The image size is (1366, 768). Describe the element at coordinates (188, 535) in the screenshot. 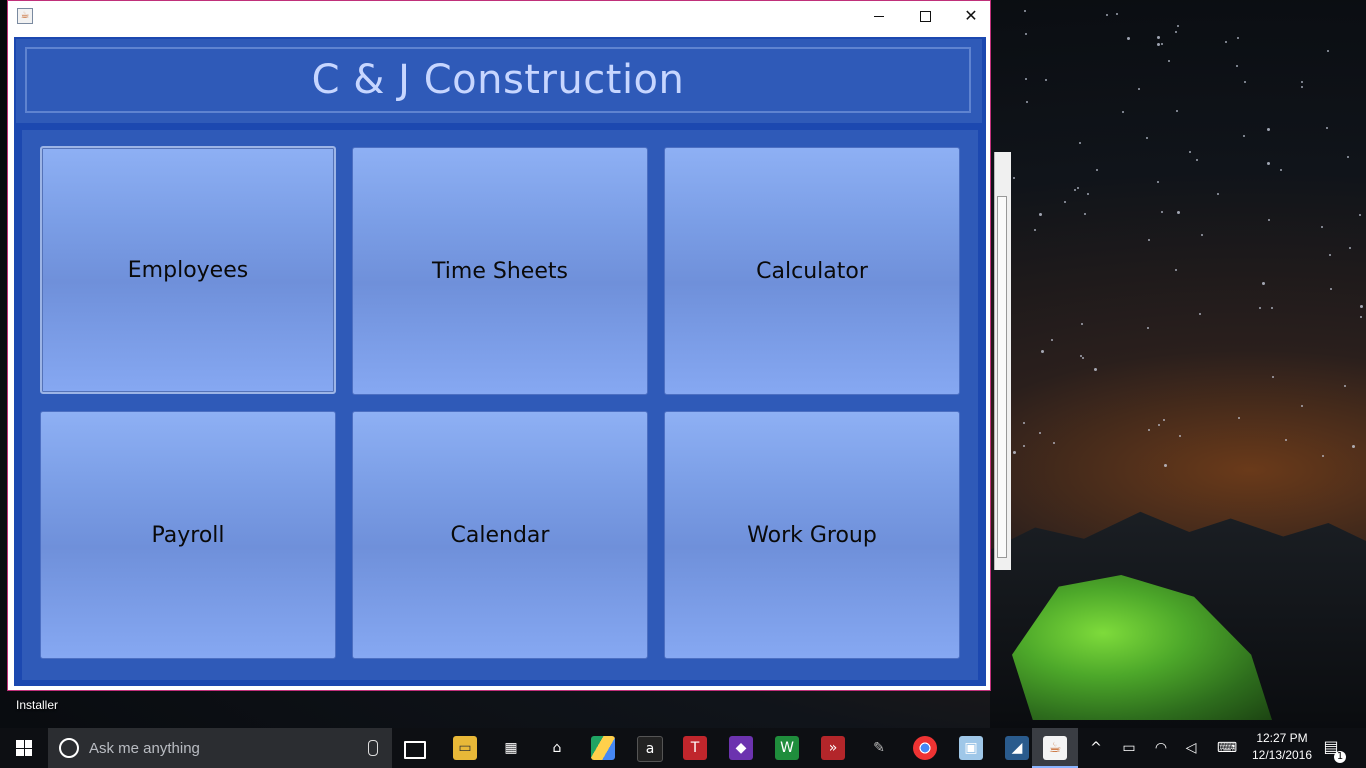

I see `payroll-button: Payroll` at that location.